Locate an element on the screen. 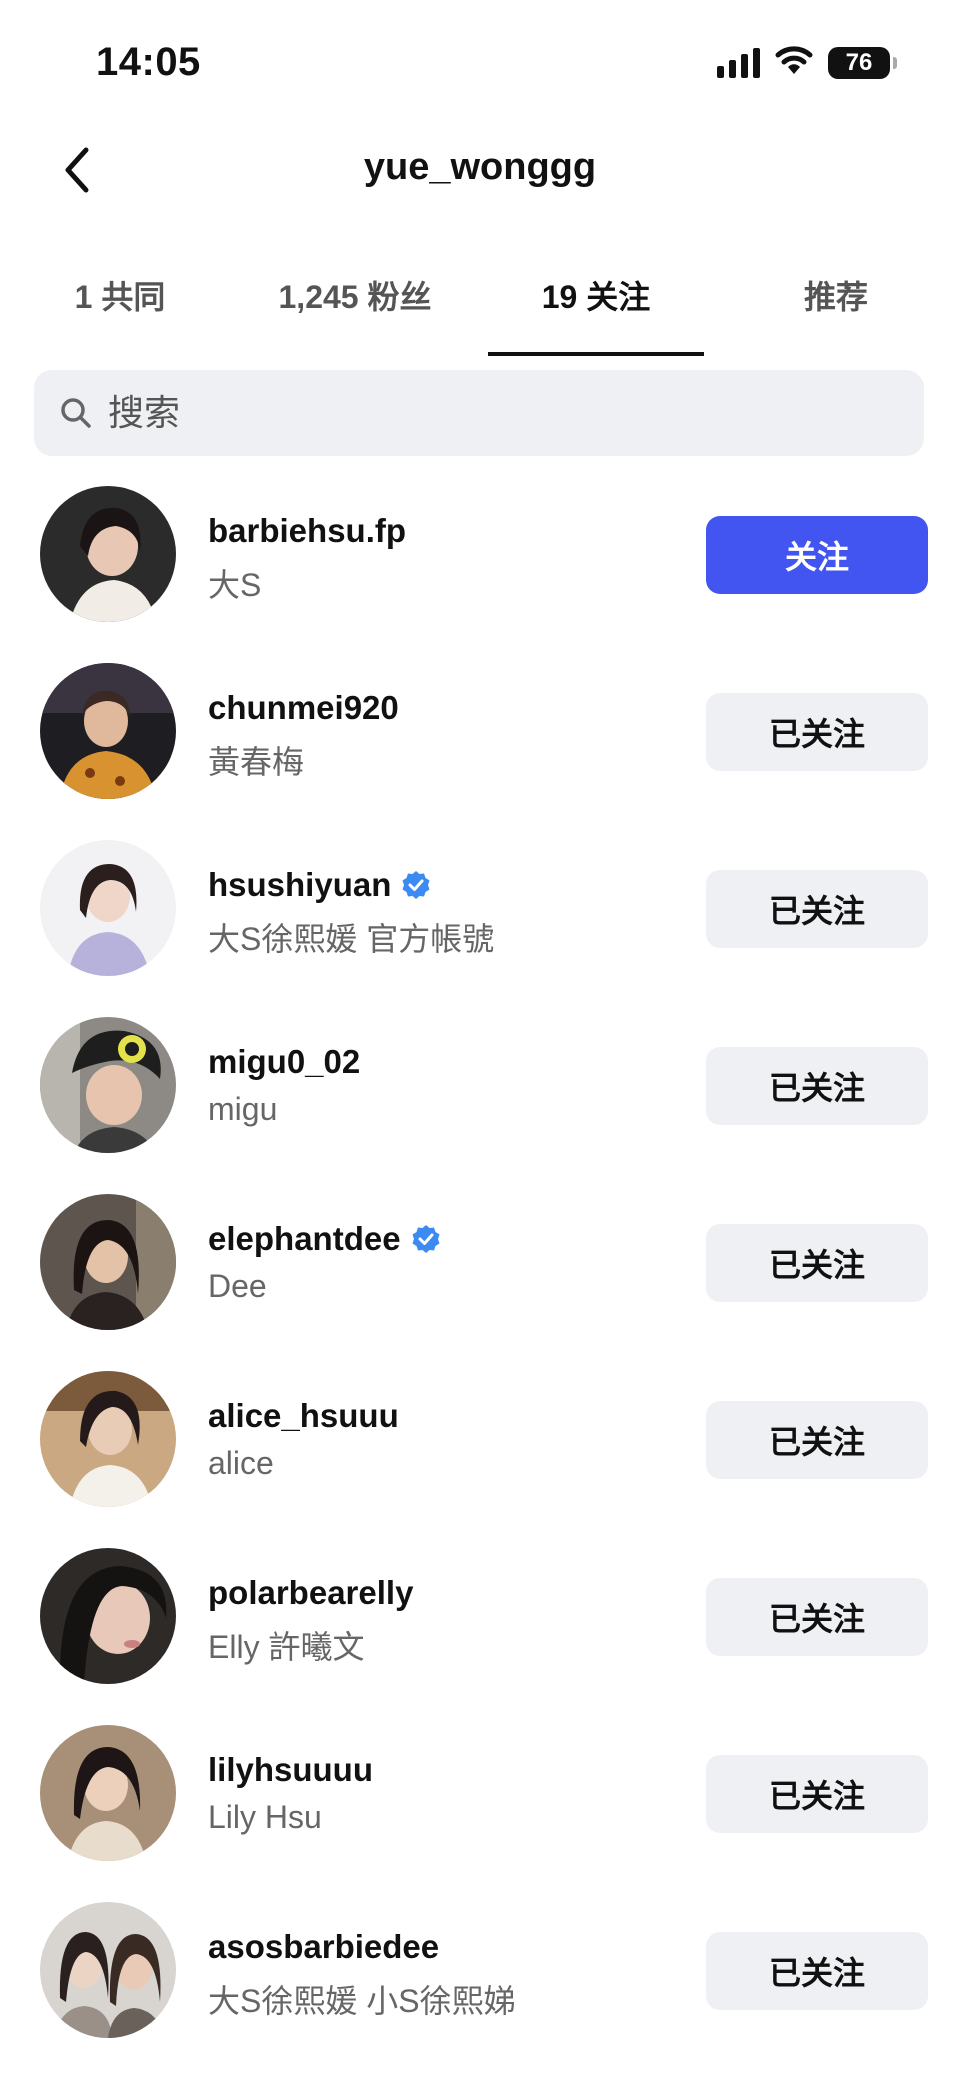  username: hsushiyuan is located at coordinates (319, 885).